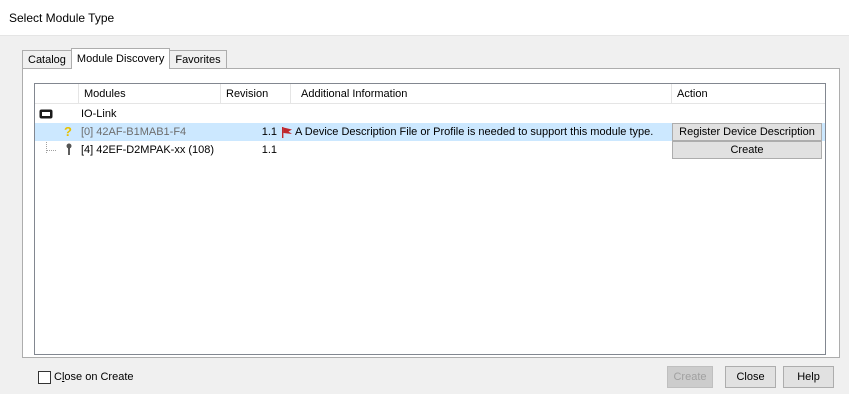 This screenshot has height=394, width=849. I want to click on close-button: Close, so click(750, 377).